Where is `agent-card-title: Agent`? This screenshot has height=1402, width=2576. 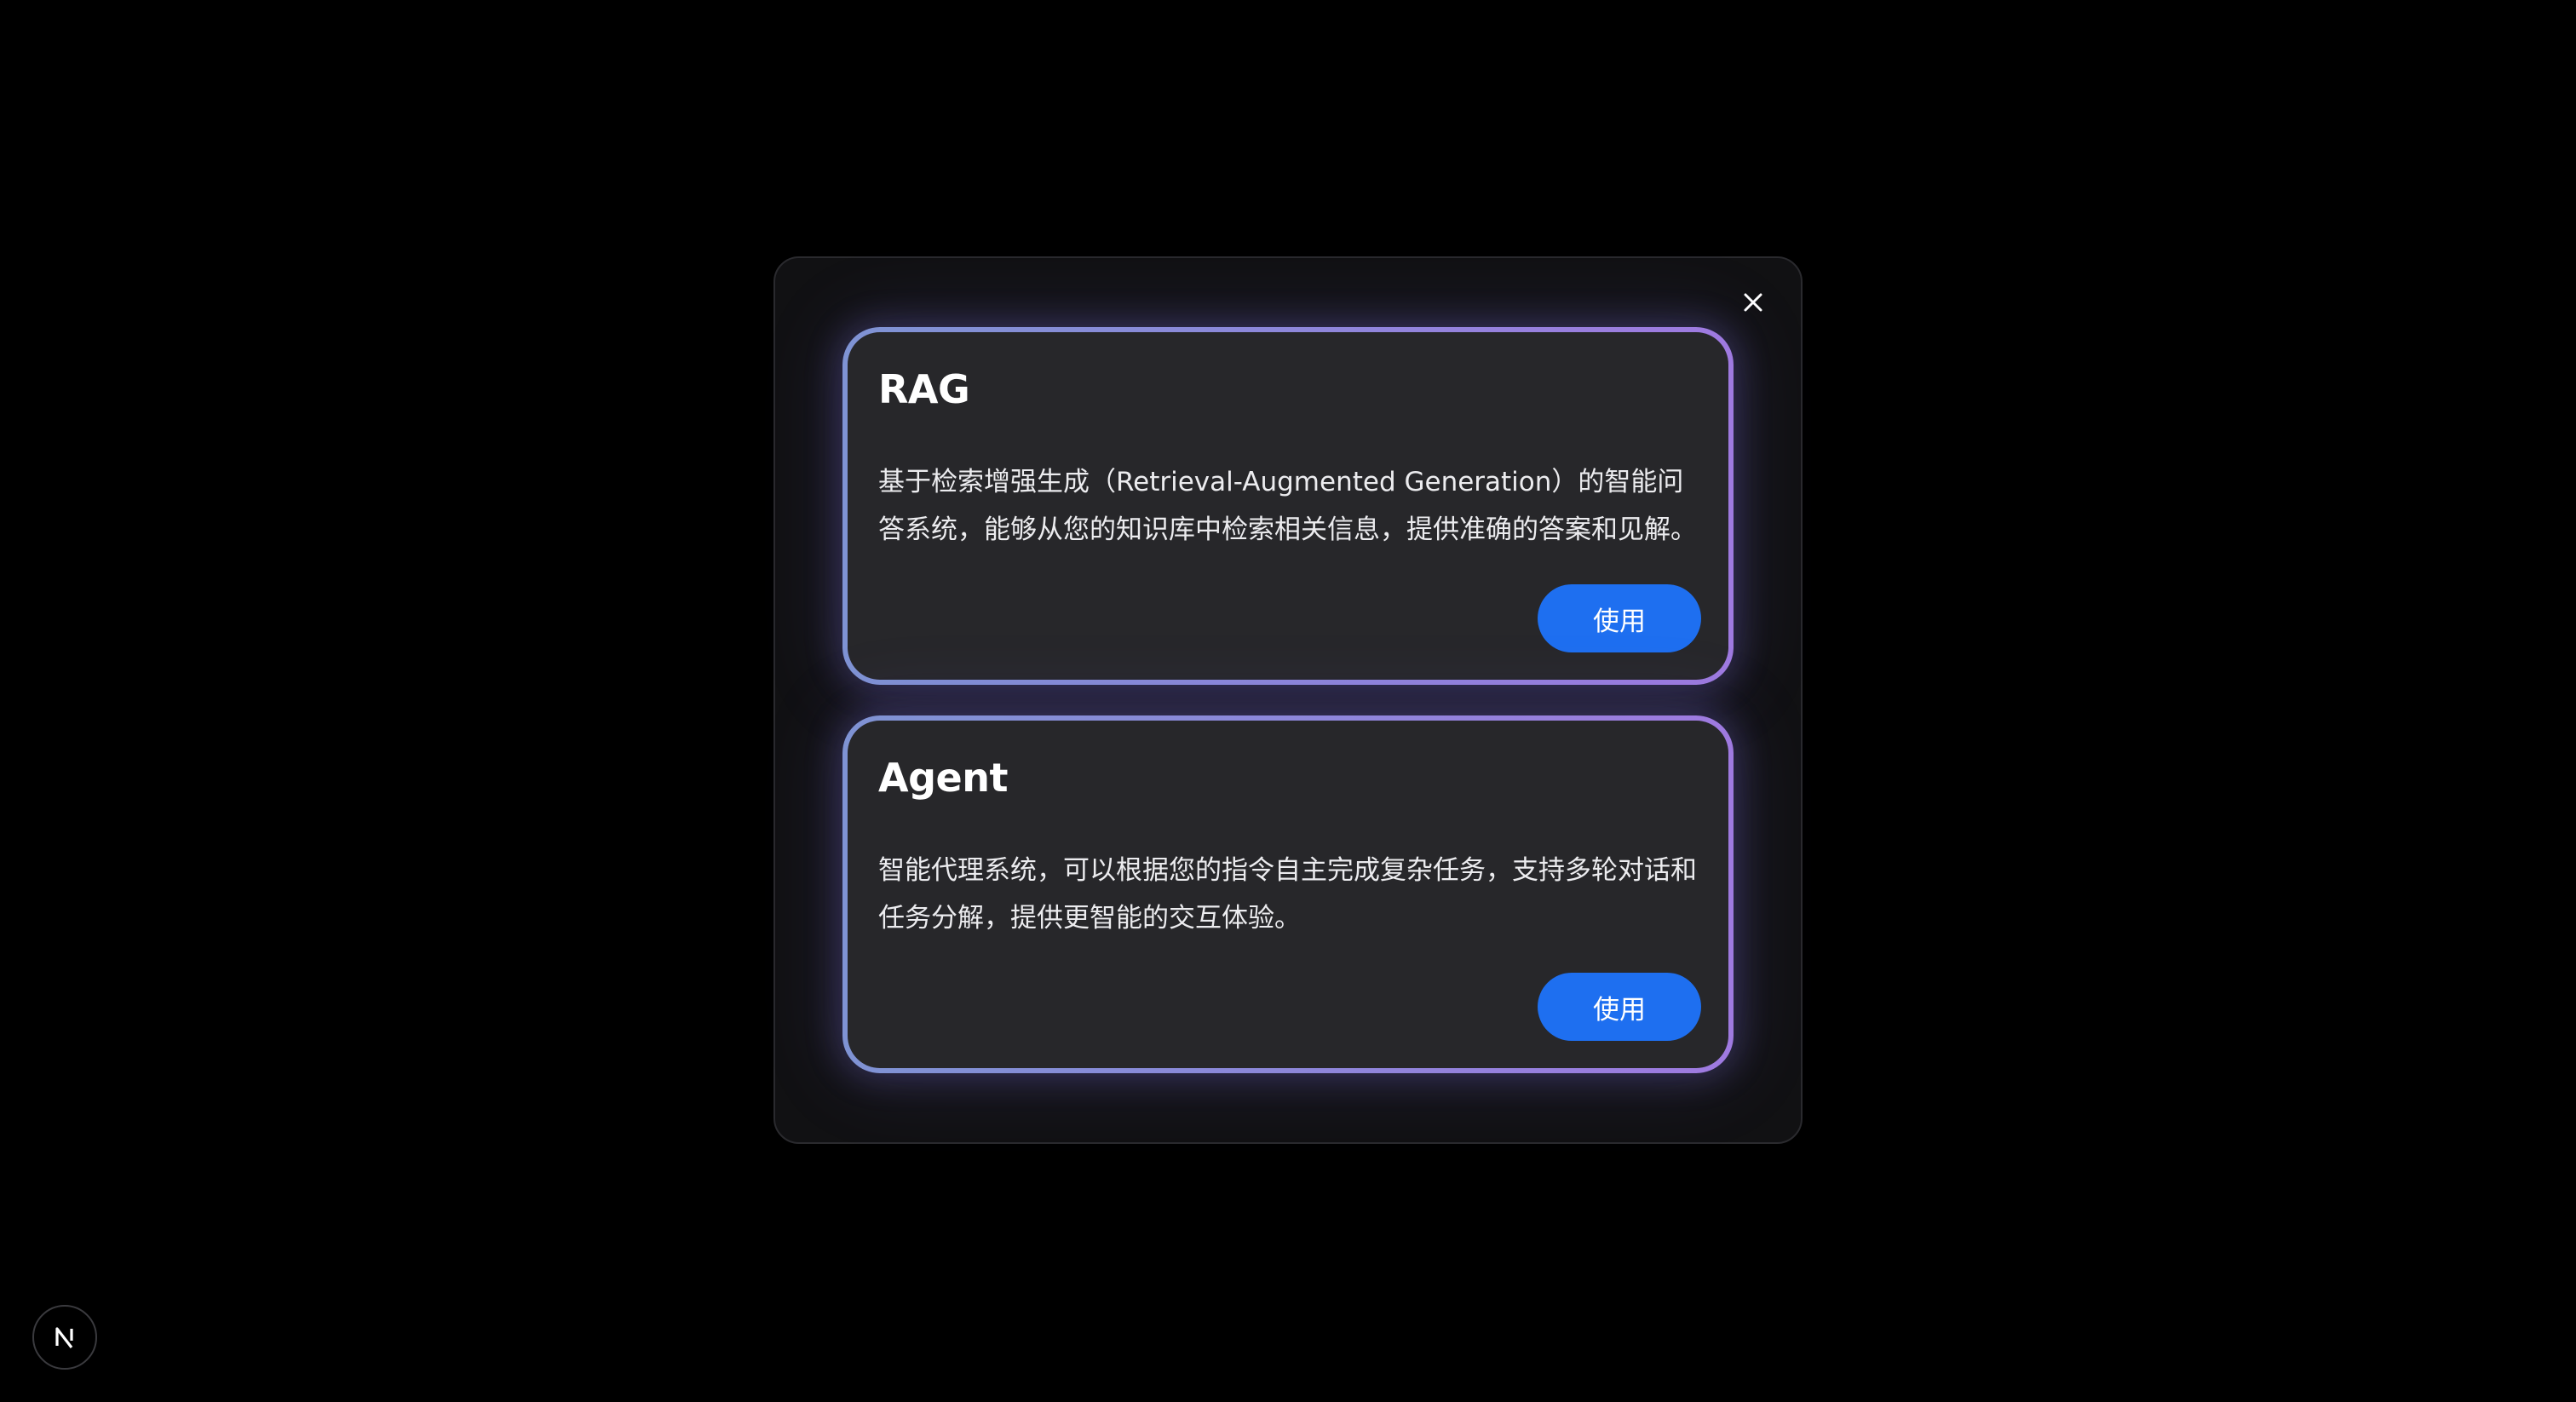 agent-card-title: Agent is located at coordinates (943, 778).